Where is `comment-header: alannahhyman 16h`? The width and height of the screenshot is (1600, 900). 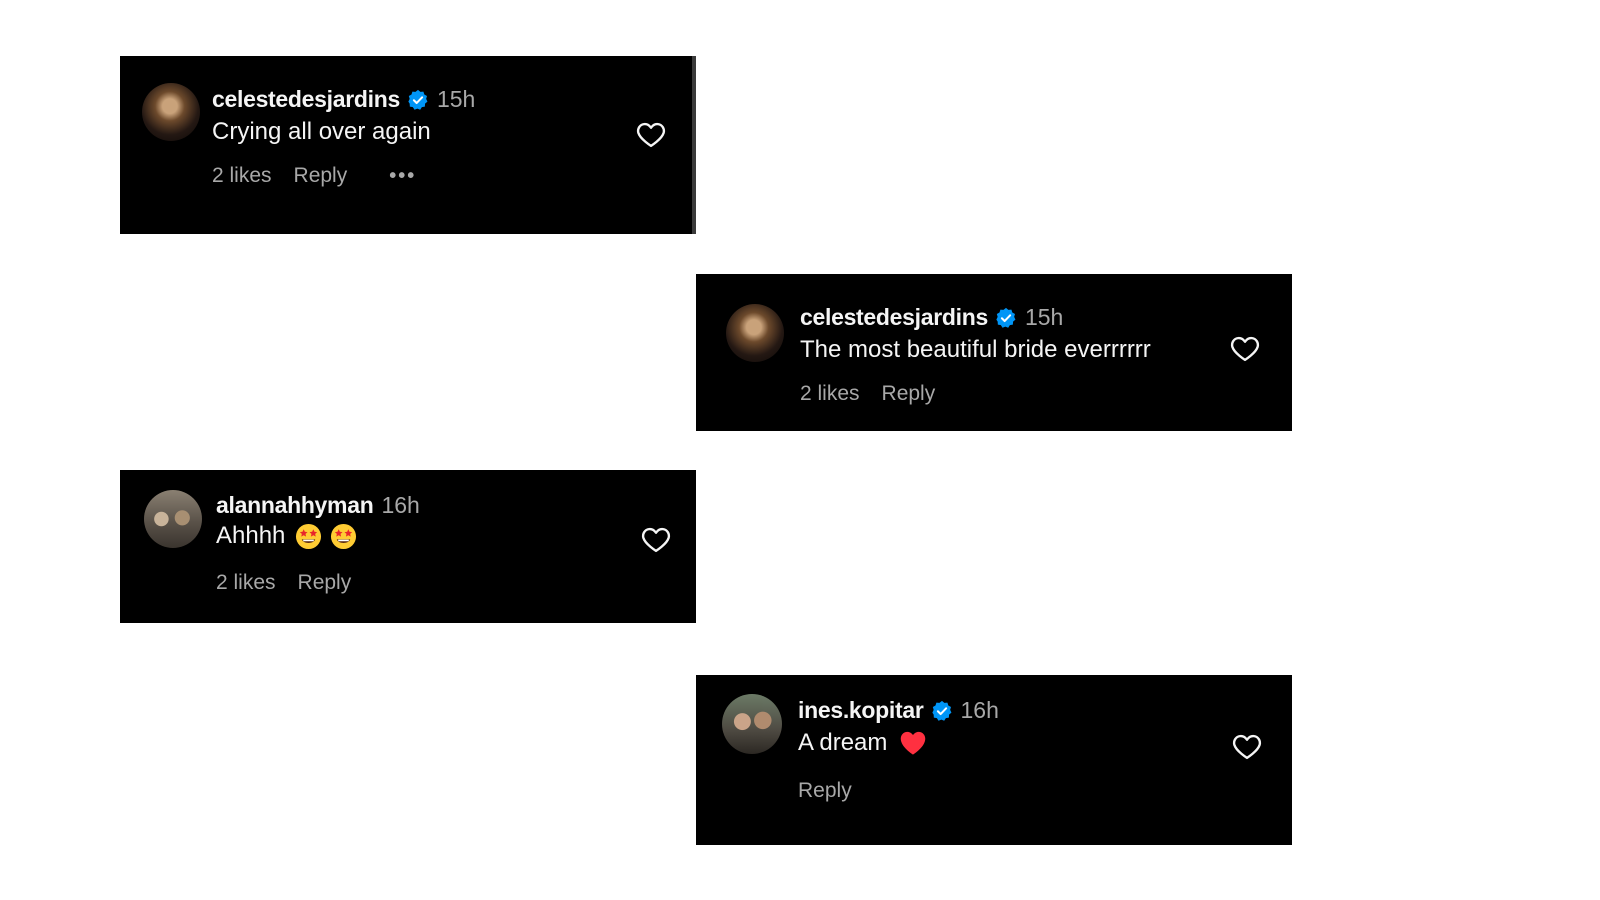 comment-header: alannahhyman 16h is located at coordinates (318, 505).